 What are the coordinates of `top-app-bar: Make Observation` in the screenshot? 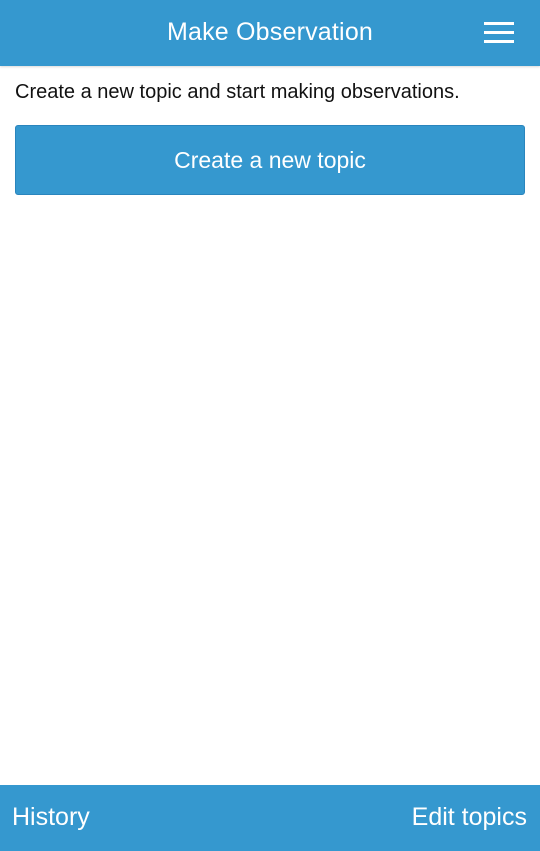 It's located at (270, 33).